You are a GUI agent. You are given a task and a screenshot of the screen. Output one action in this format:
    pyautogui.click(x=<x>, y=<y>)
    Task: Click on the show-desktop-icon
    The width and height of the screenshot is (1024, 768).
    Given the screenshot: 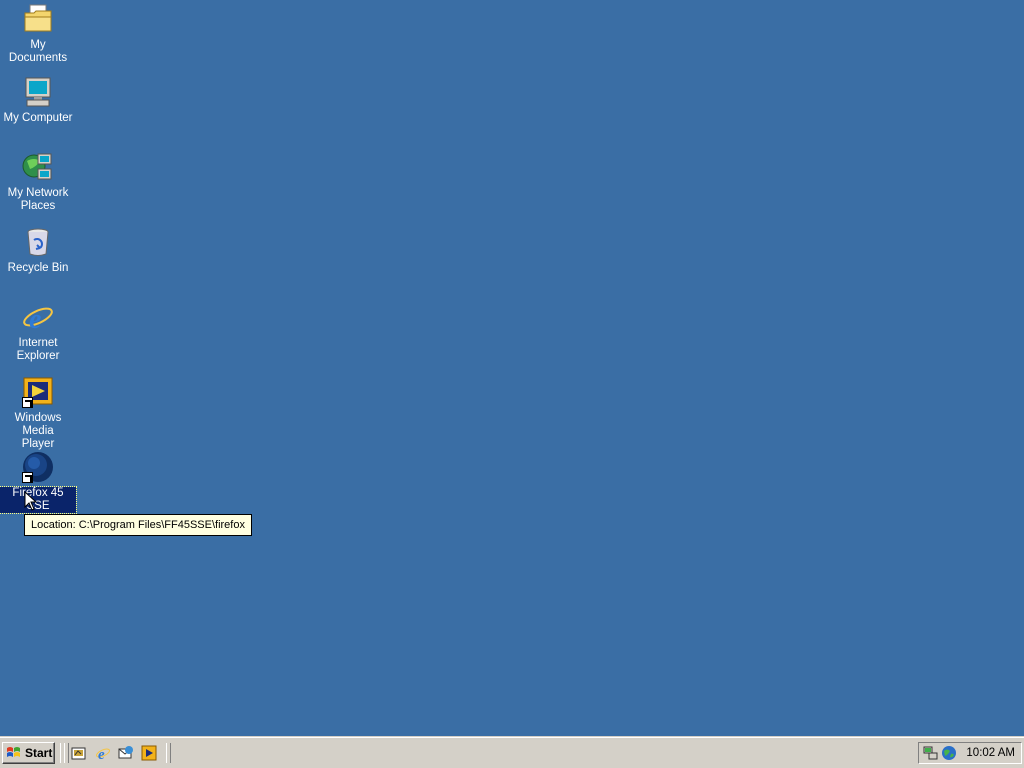 What is the action you would take?
    pyautogui.click(x=79, y=753)
    